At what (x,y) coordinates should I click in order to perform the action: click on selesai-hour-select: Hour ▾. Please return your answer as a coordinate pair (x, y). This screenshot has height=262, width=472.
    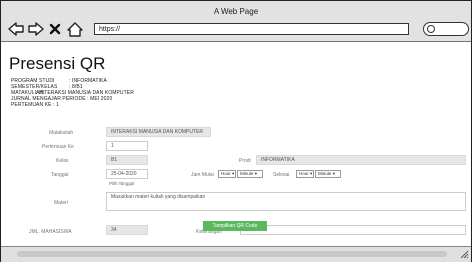
    Looking at the image, I should click on (305, 174).